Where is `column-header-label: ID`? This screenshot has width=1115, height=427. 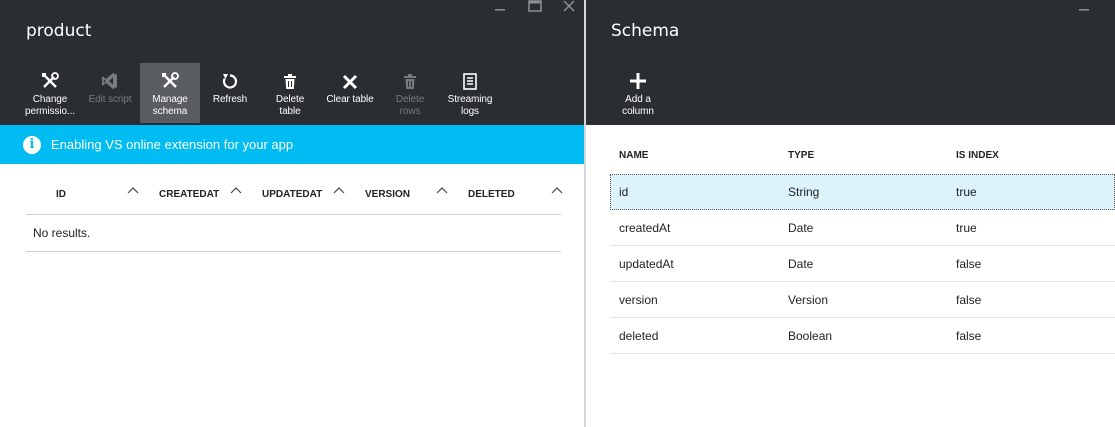 column-header-label: ID is located at coordinates (61, 194).